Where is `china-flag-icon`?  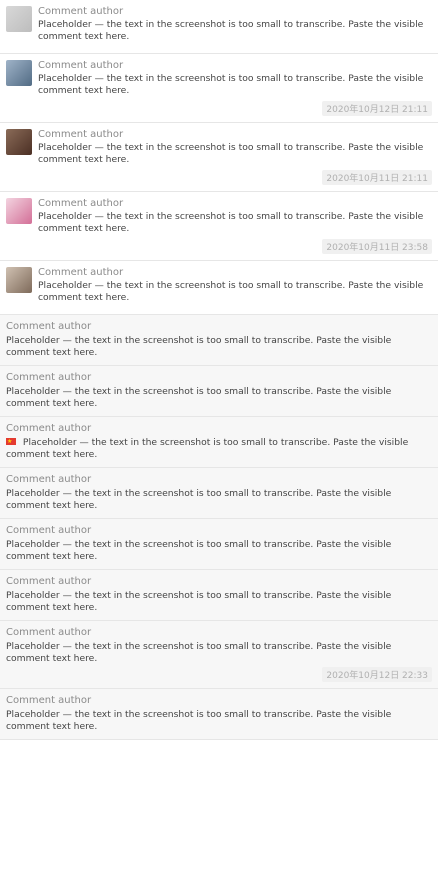 china-flag-icon is located at coordinates (11, 442).